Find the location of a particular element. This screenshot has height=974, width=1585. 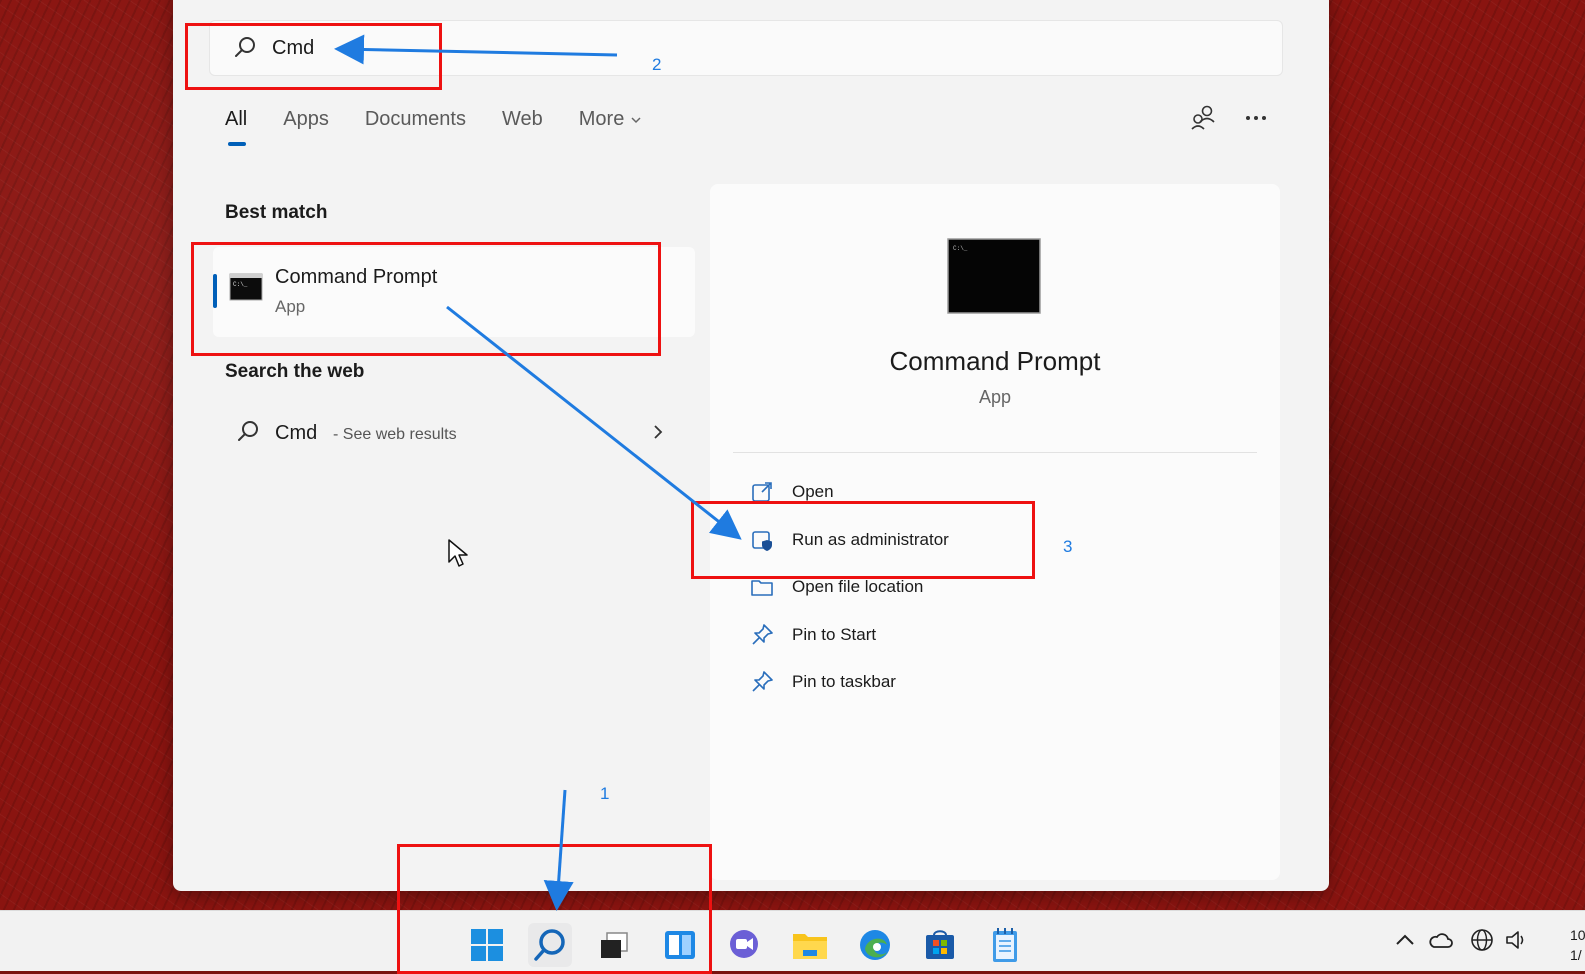

network-globe-icon is located at coordinates (1482, 940).